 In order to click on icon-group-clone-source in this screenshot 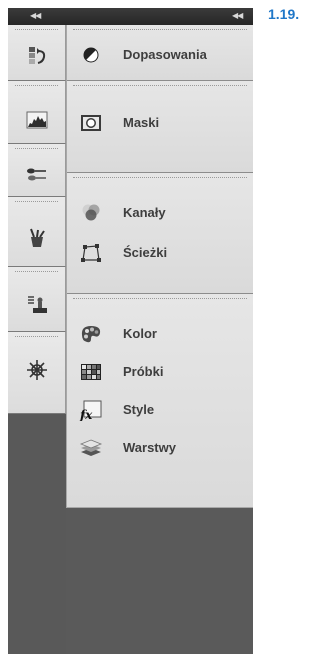, I will do `click(37, 299)`.